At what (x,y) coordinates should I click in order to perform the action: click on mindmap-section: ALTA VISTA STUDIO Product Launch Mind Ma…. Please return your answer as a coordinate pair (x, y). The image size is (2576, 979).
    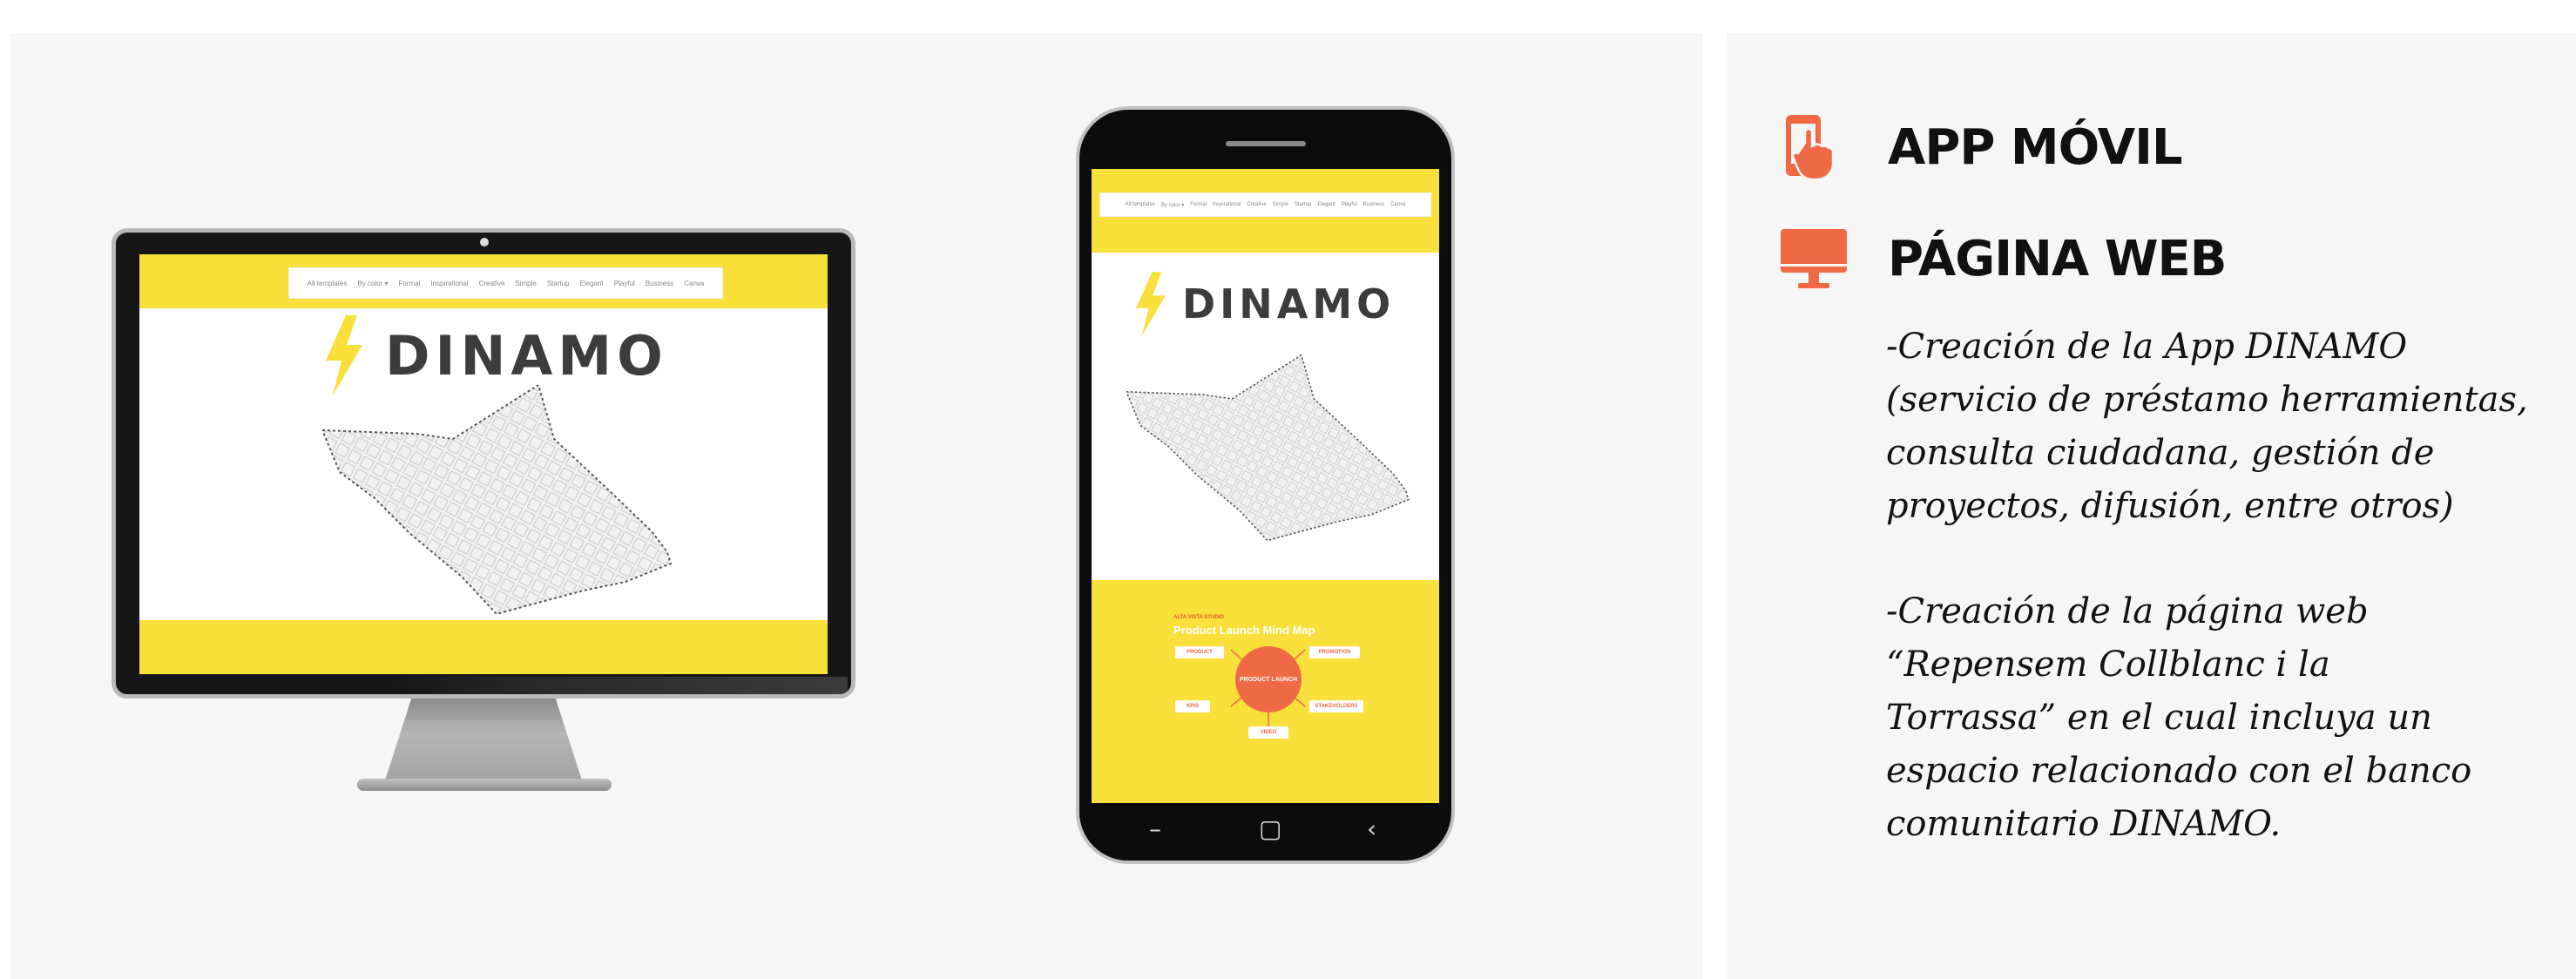
    Looking at the image, I should click on (1265, 691).